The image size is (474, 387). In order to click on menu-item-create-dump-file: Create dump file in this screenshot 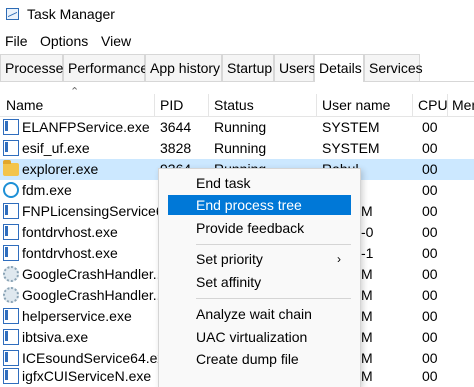, I will do `click(259, 359)`.